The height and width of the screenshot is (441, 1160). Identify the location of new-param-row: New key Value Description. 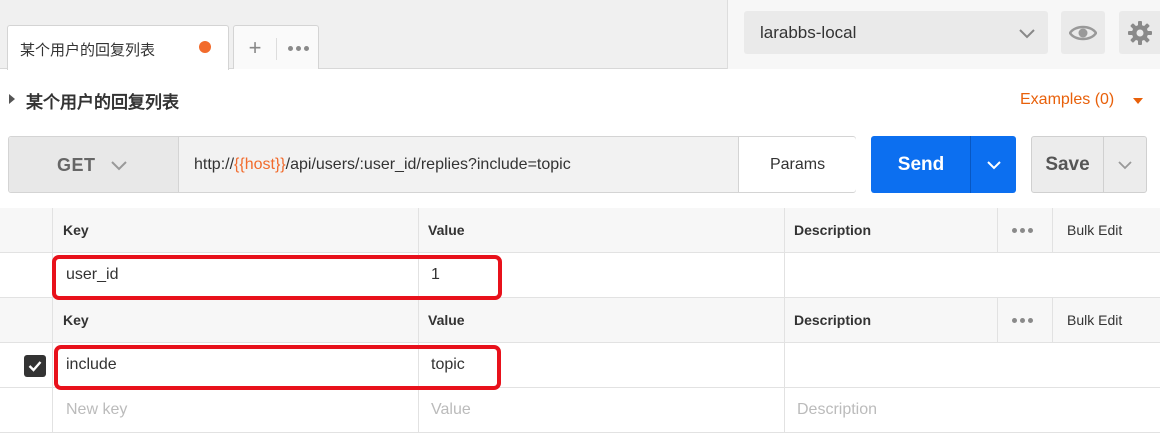
(580, 410).